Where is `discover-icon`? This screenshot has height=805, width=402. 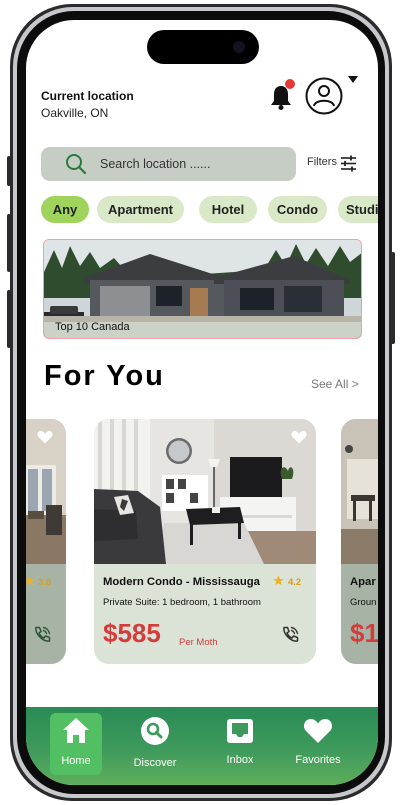 discover-icon is located at coordinates (155, 731).